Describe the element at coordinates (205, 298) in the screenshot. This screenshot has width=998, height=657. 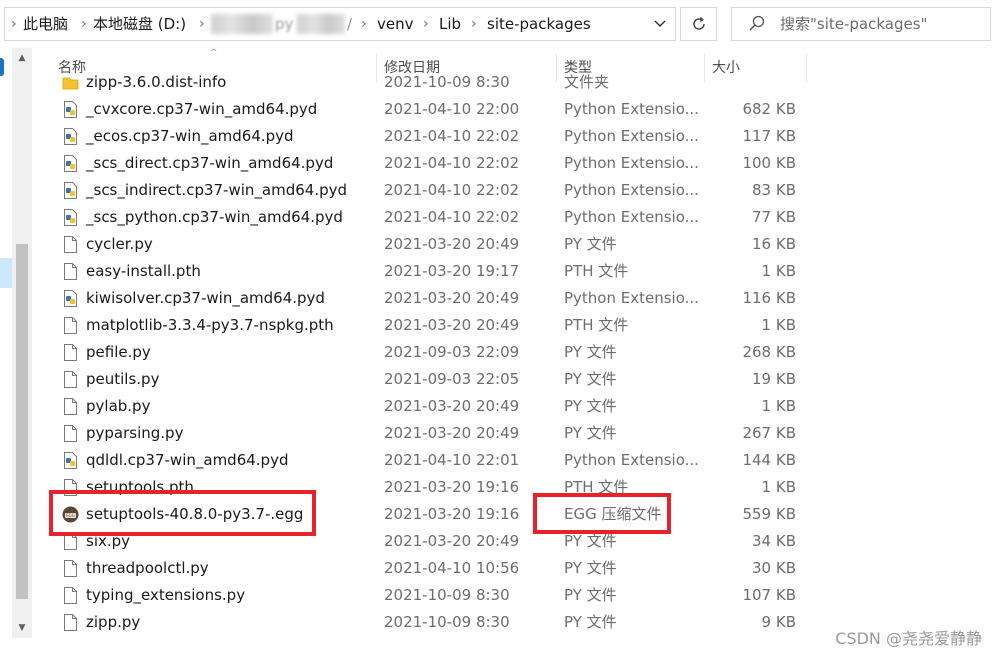
I see `file-name: kiwisolver.cp37-win_amd64.pyd` at that location.